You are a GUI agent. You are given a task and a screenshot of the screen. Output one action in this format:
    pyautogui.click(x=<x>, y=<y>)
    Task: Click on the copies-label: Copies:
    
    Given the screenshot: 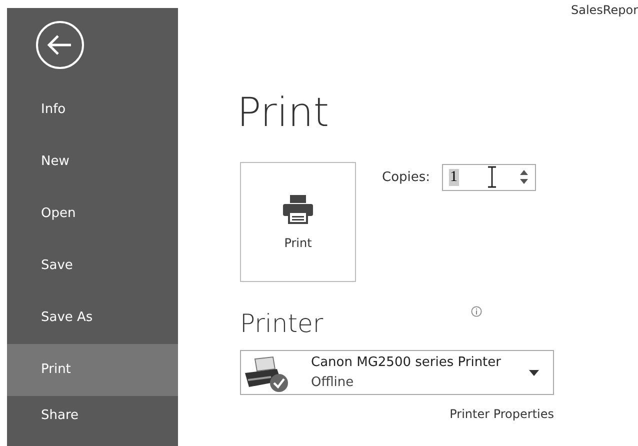 What is the action you would take?
    pyautogui.click(x=406, y=177)
    